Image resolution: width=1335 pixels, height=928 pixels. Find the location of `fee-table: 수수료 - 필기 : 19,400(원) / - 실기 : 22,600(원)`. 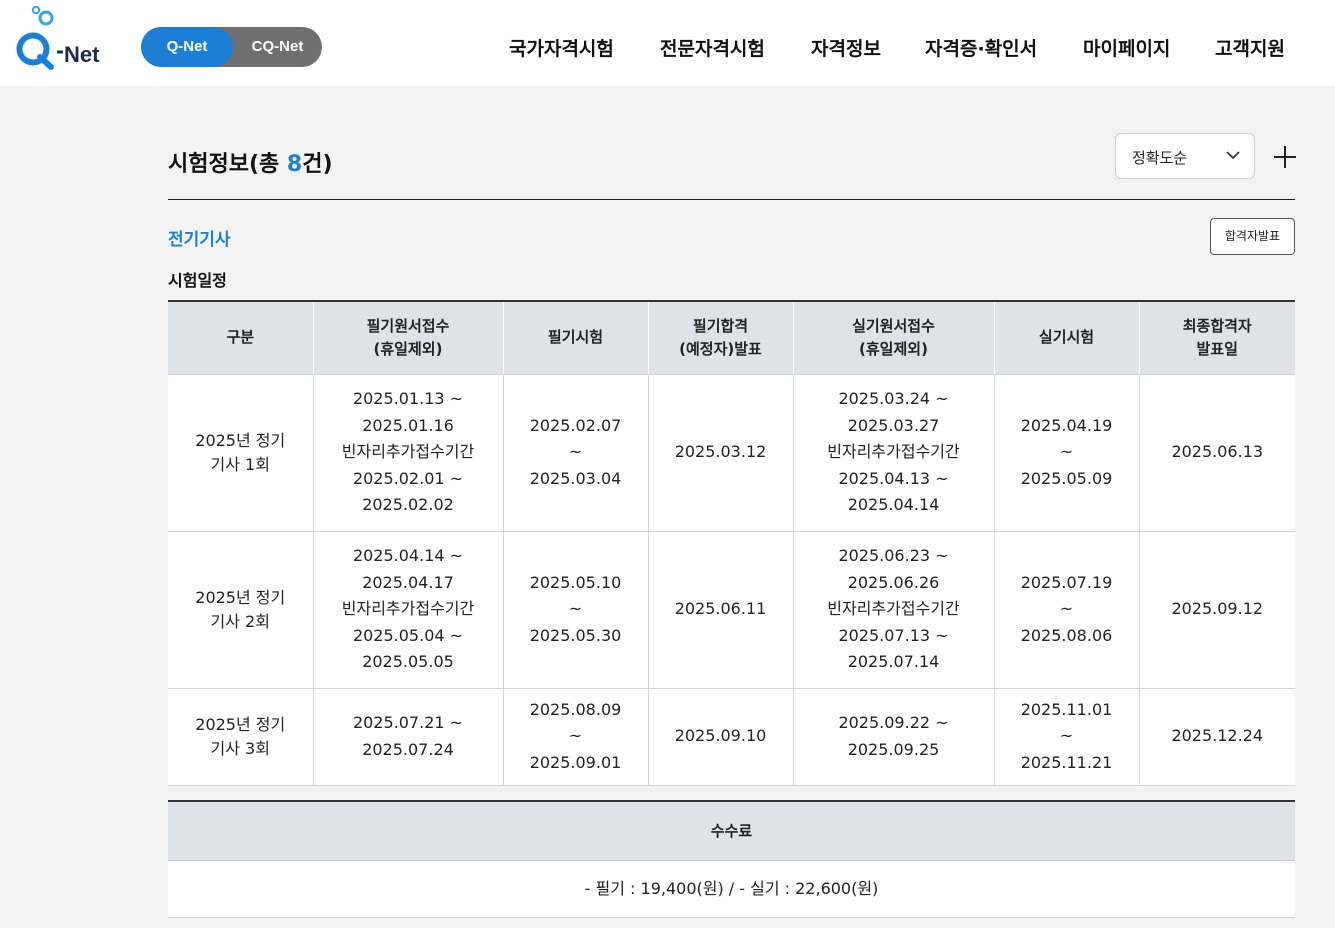

fee-table: 수수료 - 필기 : 19,400(원) / - 실기 : 22,600(원) is located at coordinates (731, 859).